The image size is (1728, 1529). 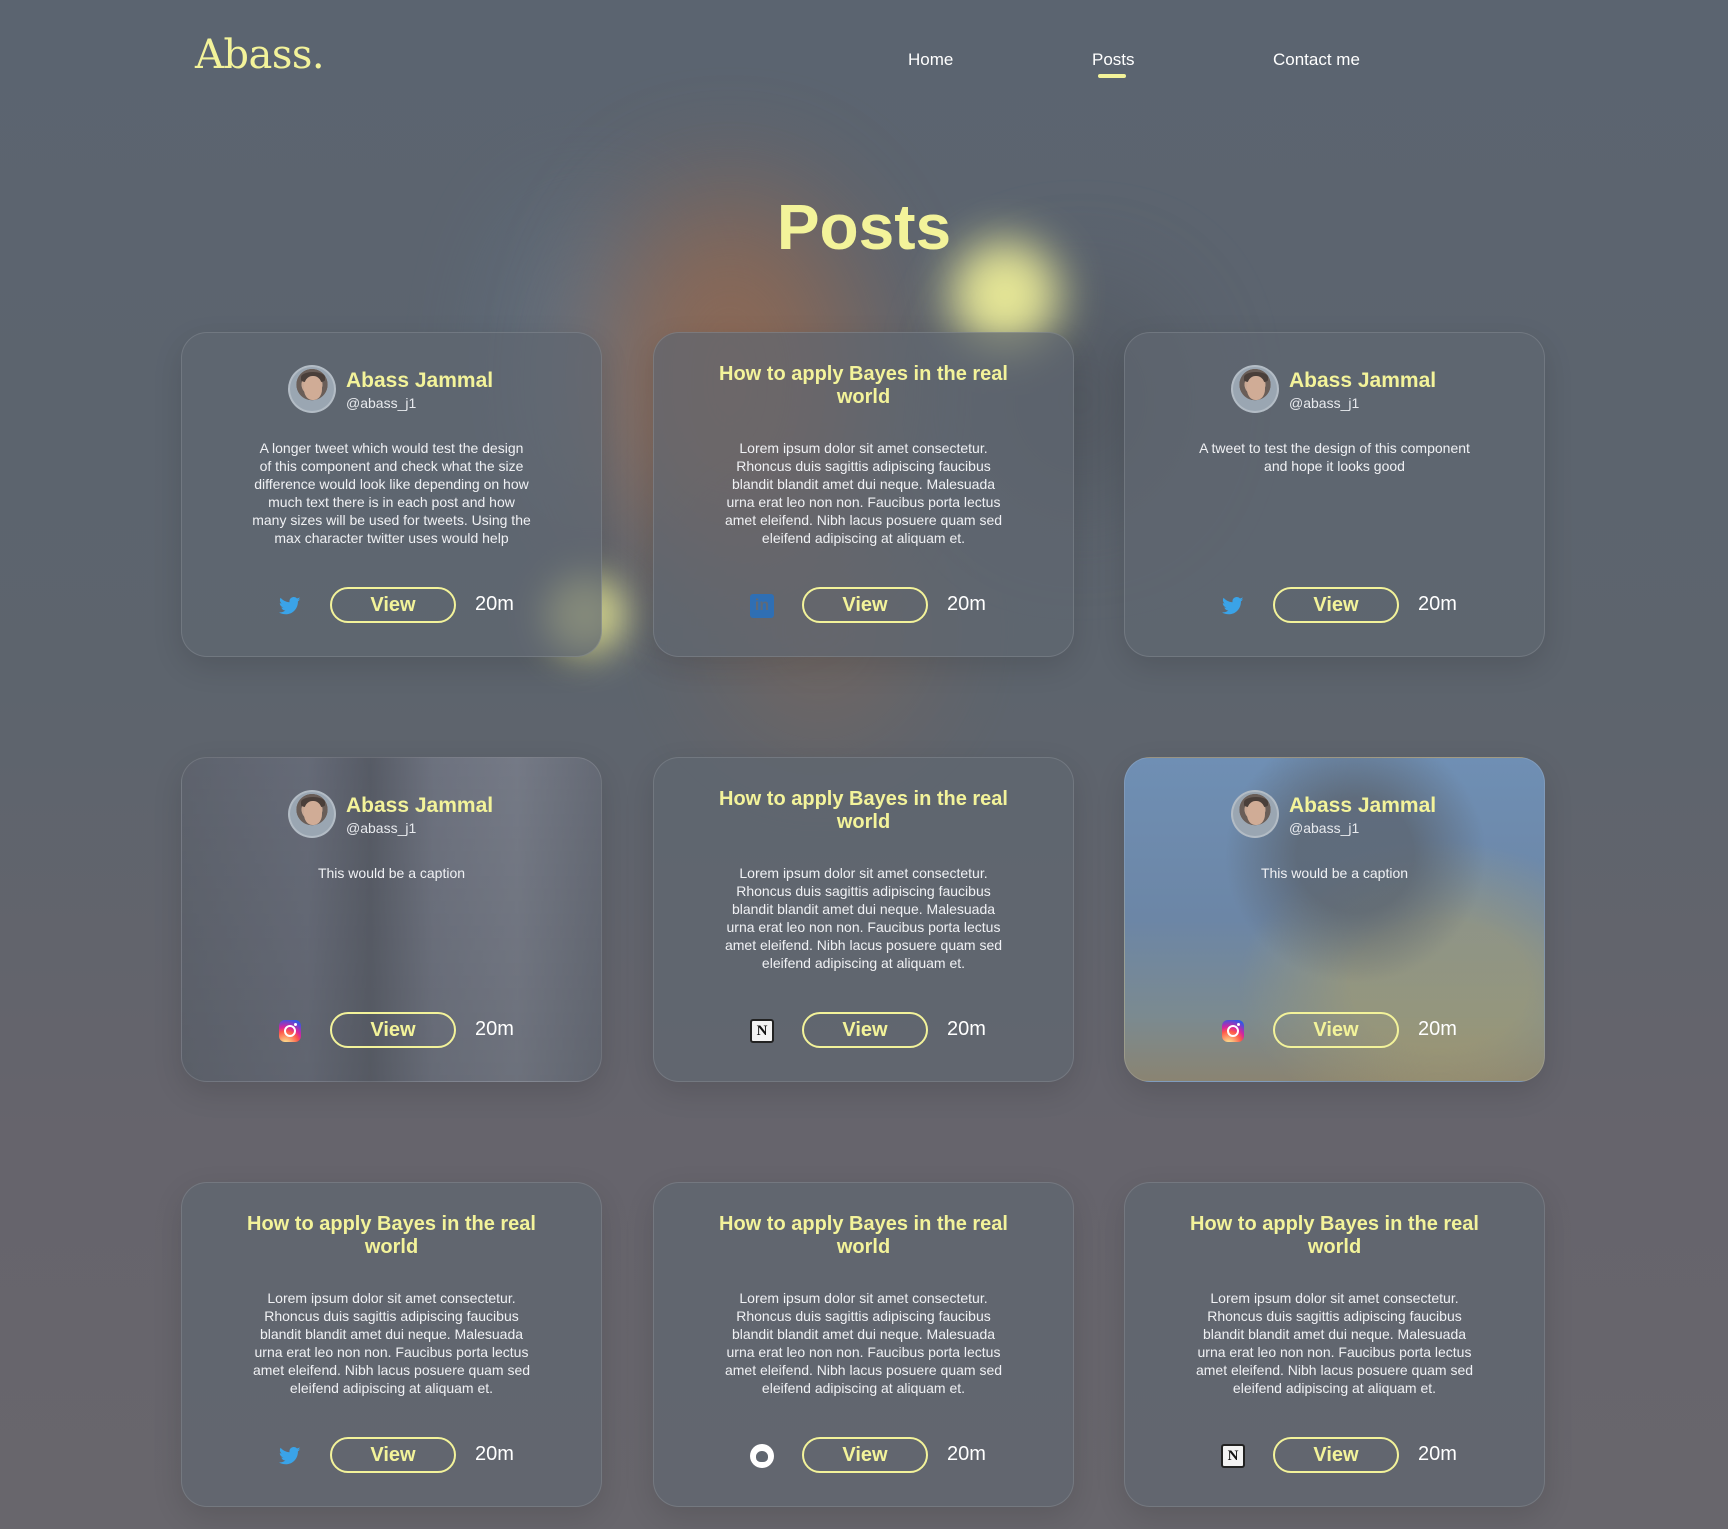 I want to click on nav-home: Home, so click(x=930, y=60).